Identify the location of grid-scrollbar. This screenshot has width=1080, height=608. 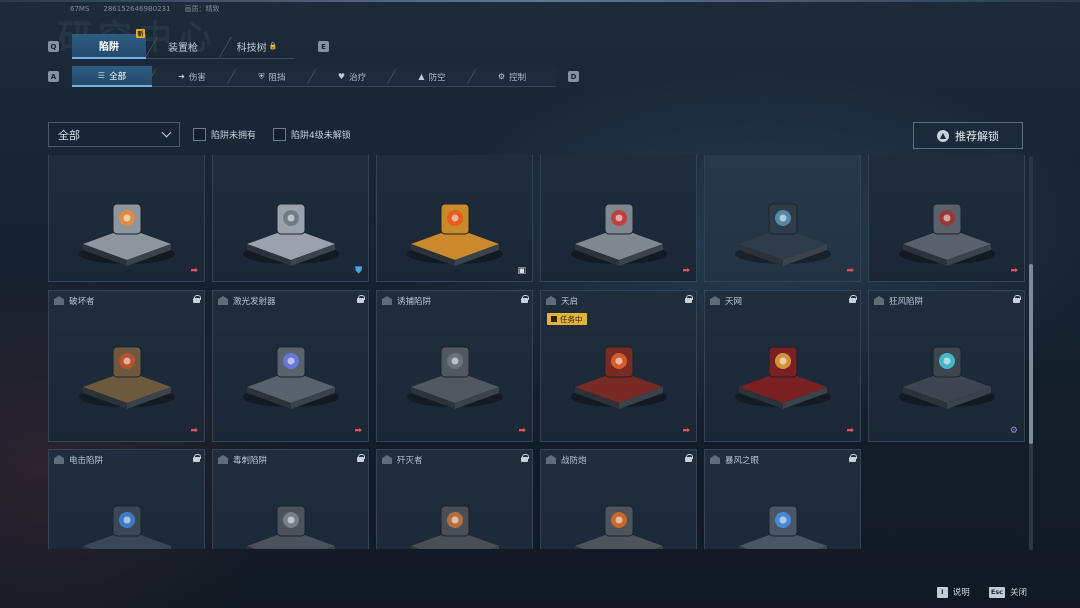
(1031, 353).